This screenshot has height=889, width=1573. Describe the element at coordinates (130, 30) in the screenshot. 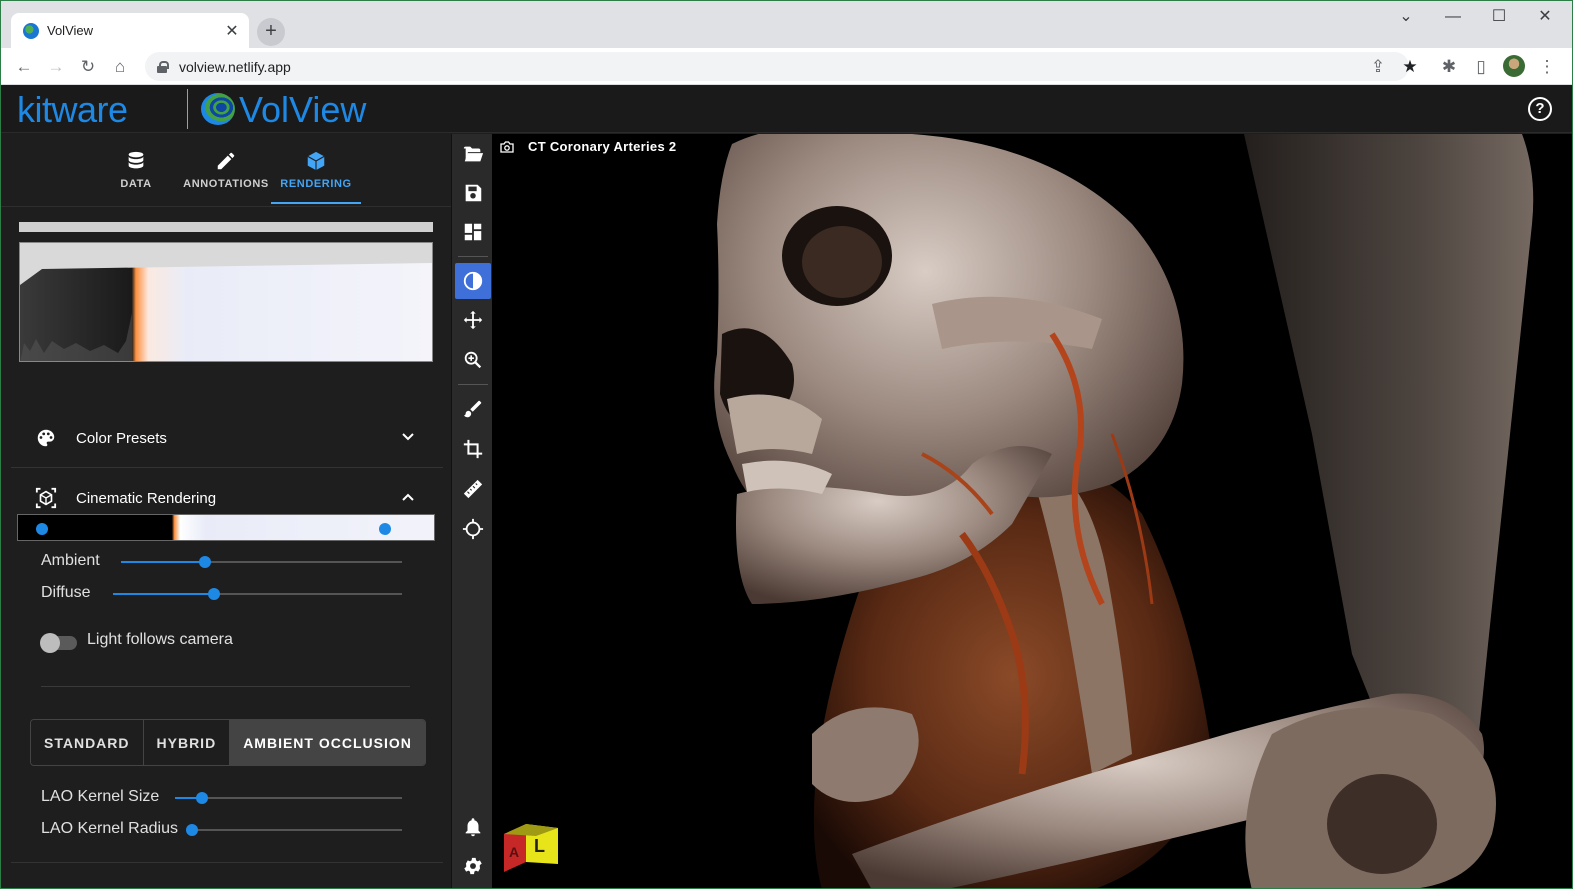

I see `browser-tab: VolView ✕` at that location.